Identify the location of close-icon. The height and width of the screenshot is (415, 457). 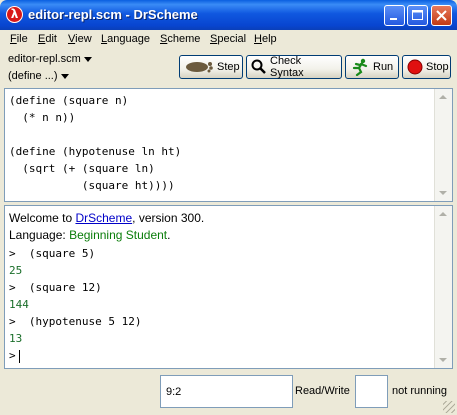
(441, 15).